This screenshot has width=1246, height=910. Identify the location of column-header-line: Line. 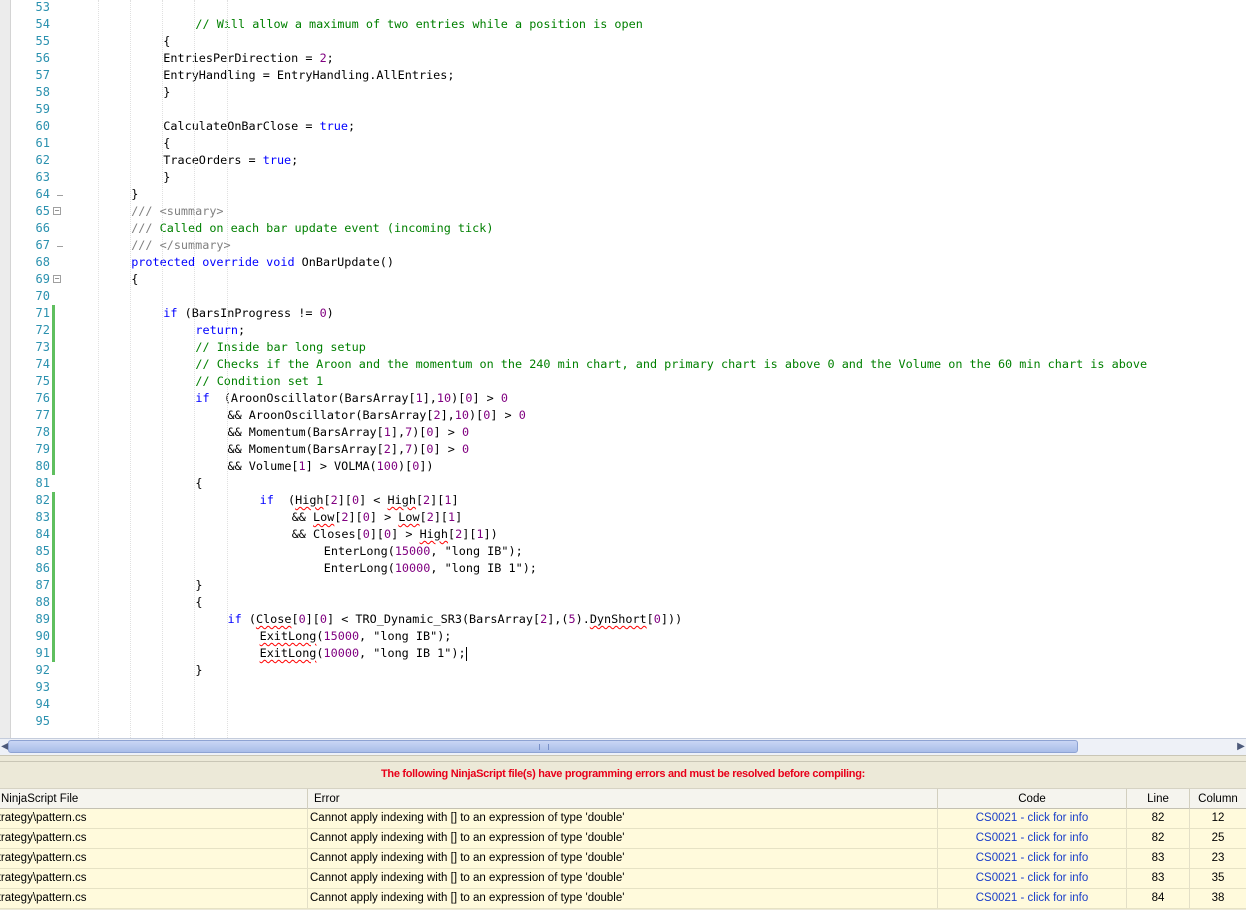
(1158, 799).